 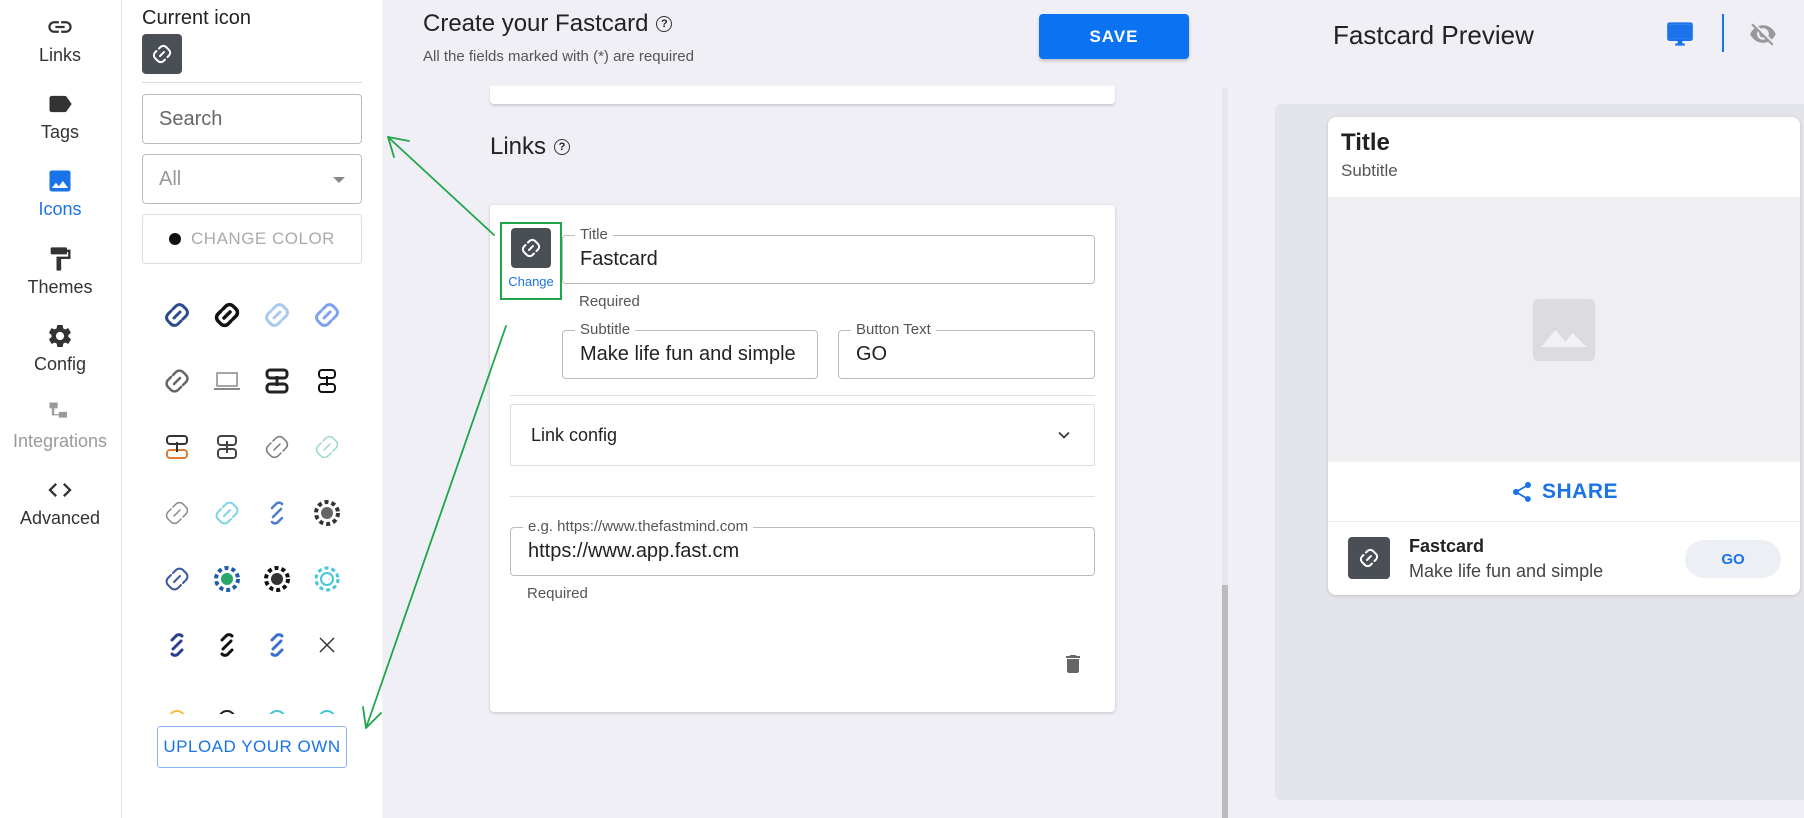 What do you see at coordinates (872, 354) in the screenshot?
I see `button-text-field-value: GO` at bounding box center [872, 354].